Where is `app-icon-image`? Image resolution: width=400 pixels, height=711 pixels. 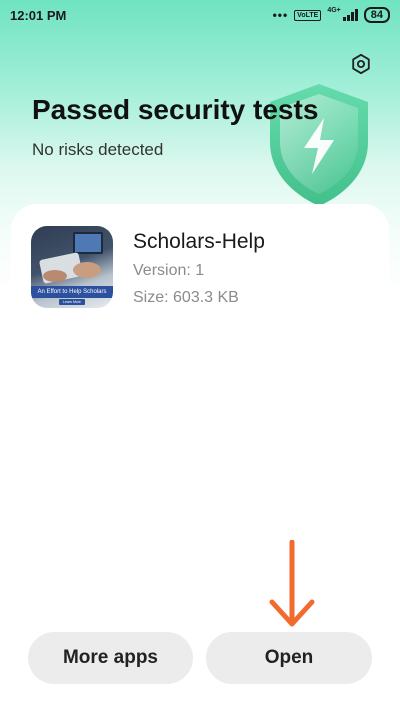 app-icon-image is located at coordinates (71, 258).